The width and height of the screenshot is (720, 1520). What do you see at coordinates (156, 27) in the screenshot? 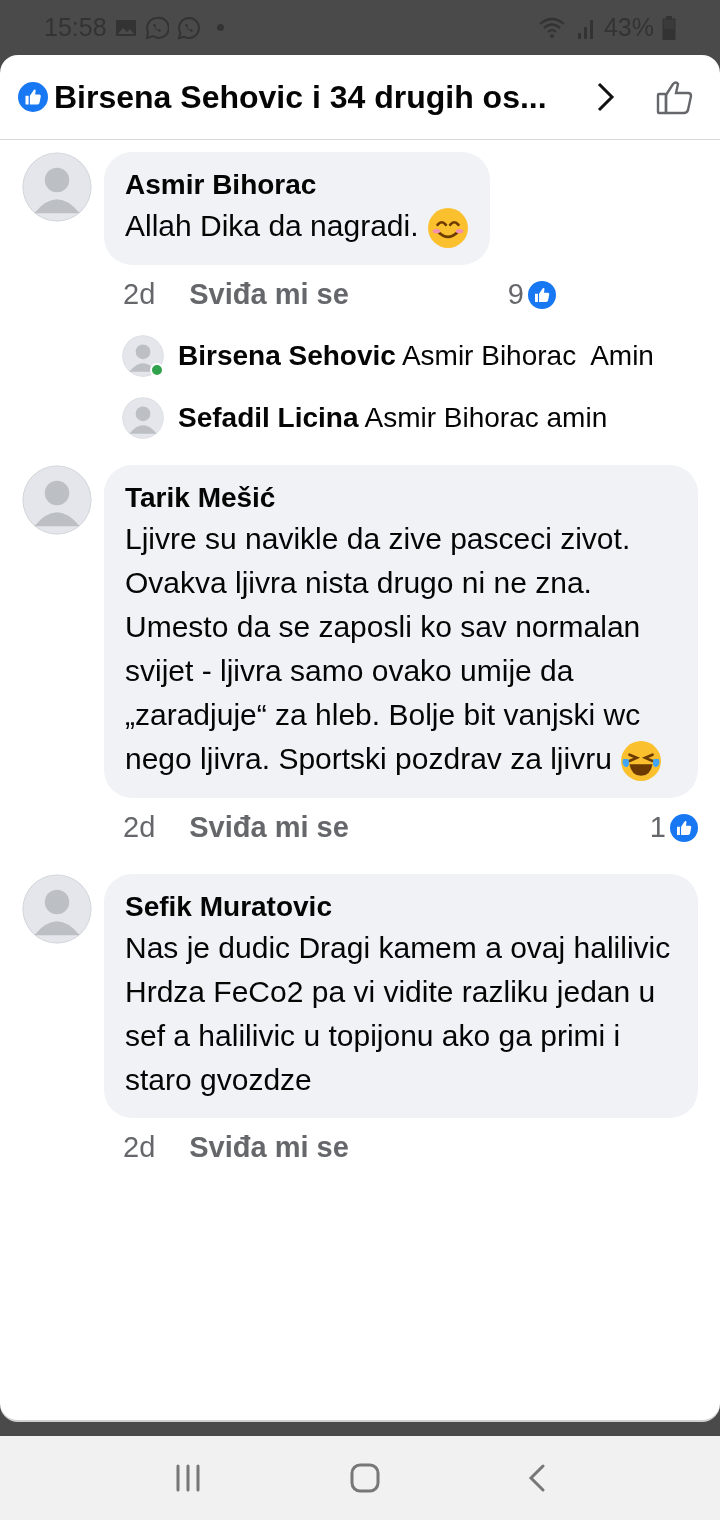
I see `phone-chat-icon` at bounding box center [156, 27].